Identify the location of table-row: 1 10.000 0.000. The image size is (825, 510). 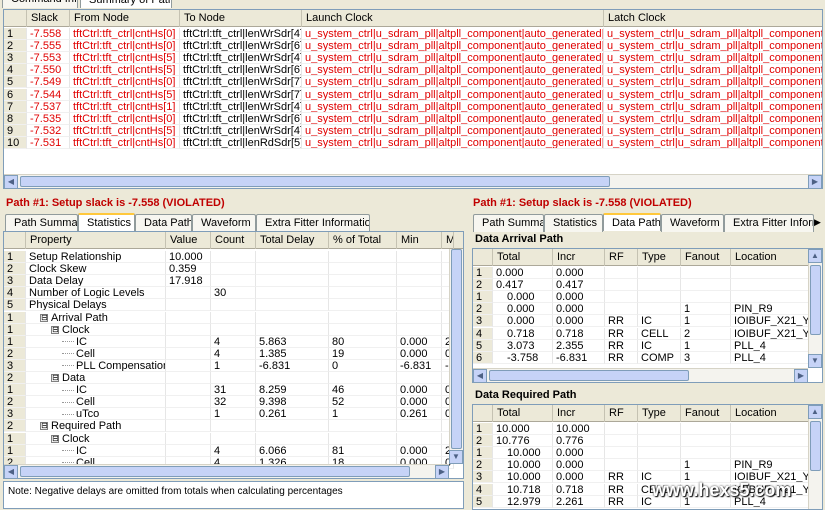
(647, 453).